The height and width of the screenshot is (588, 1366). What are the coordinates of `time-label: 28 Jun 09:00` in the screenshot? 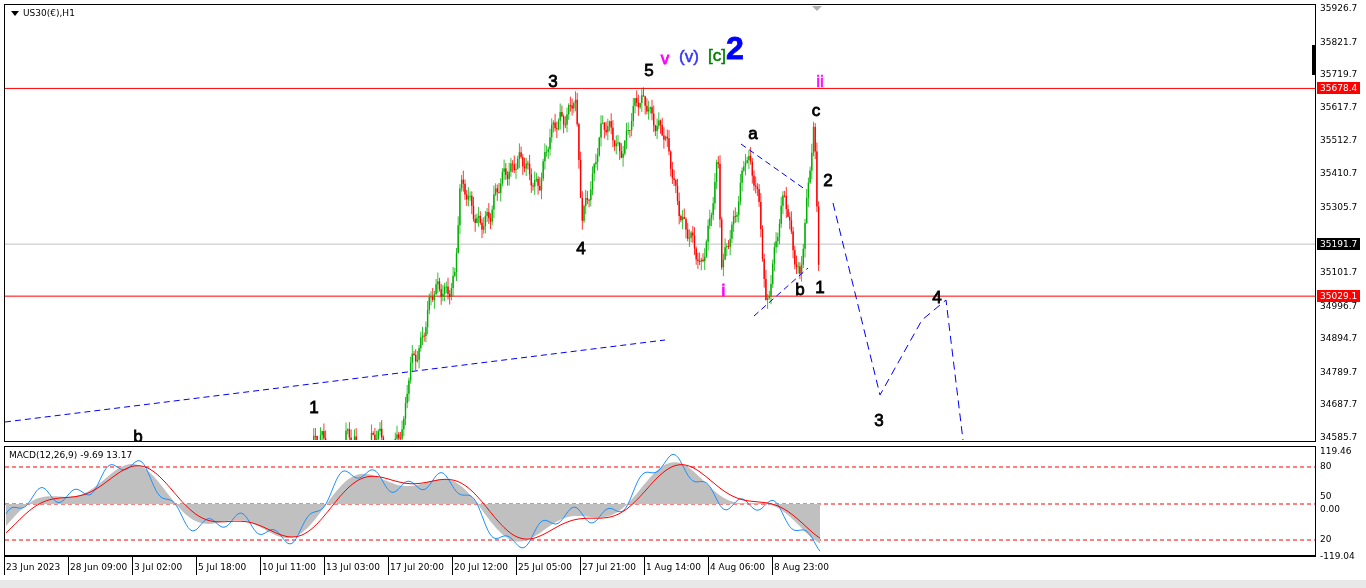 It's located at (100, 566).